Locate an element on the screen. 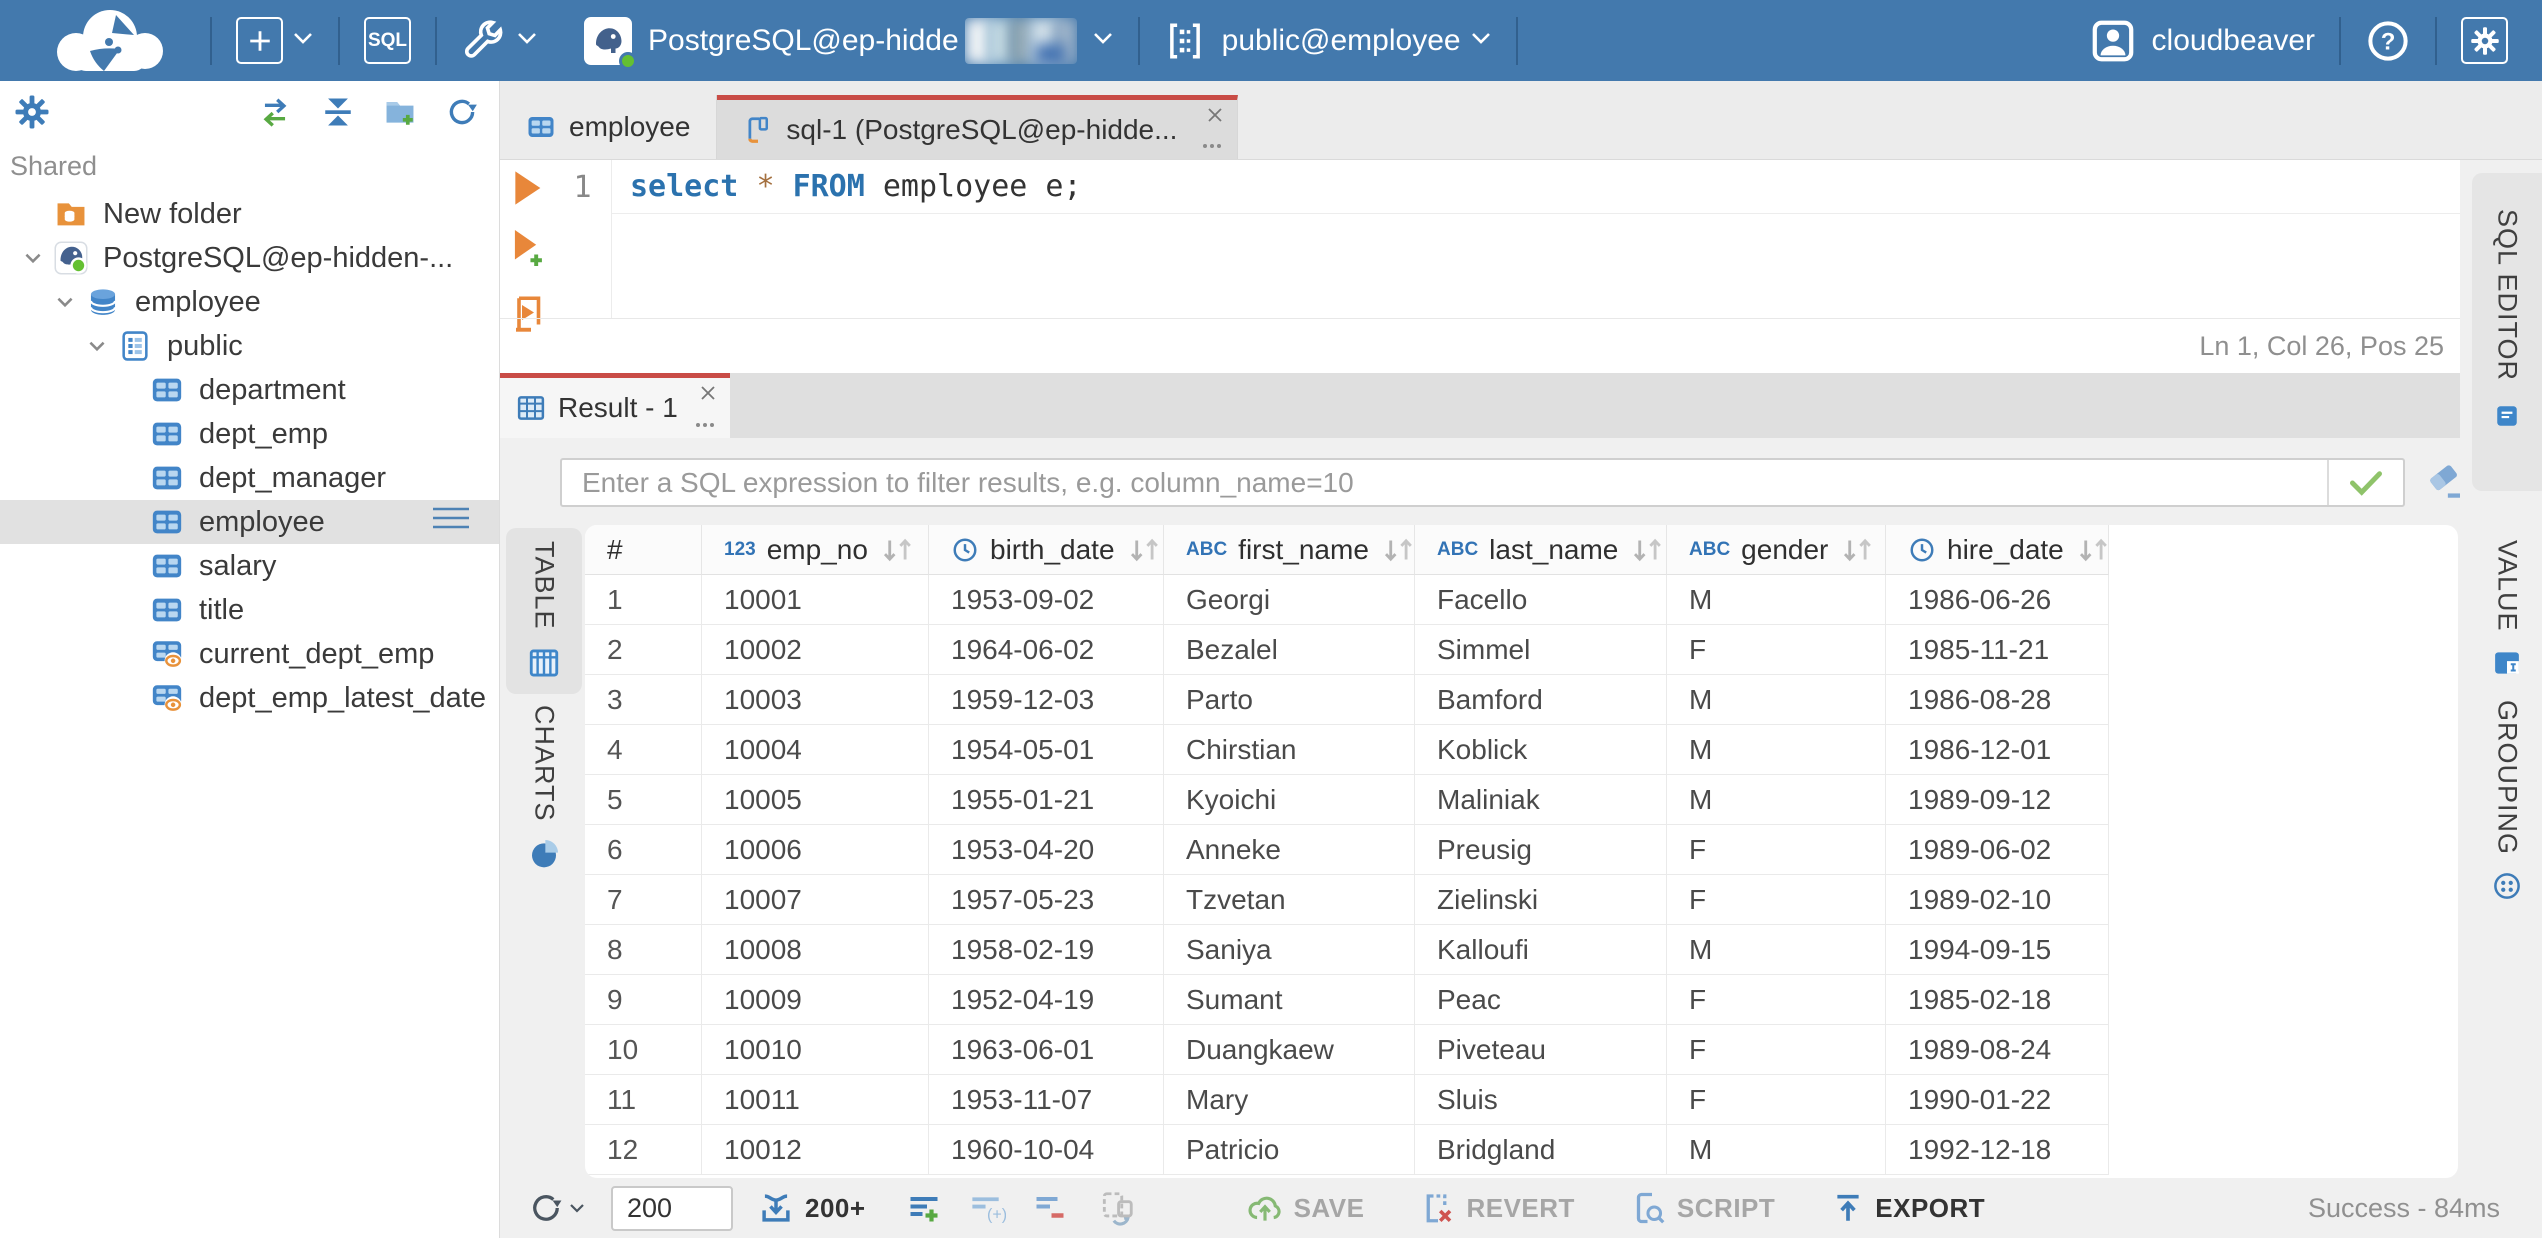 This screenshot has height=1238, width=2542. row-number-cell: 10 is located at coordinates (643, 1050).